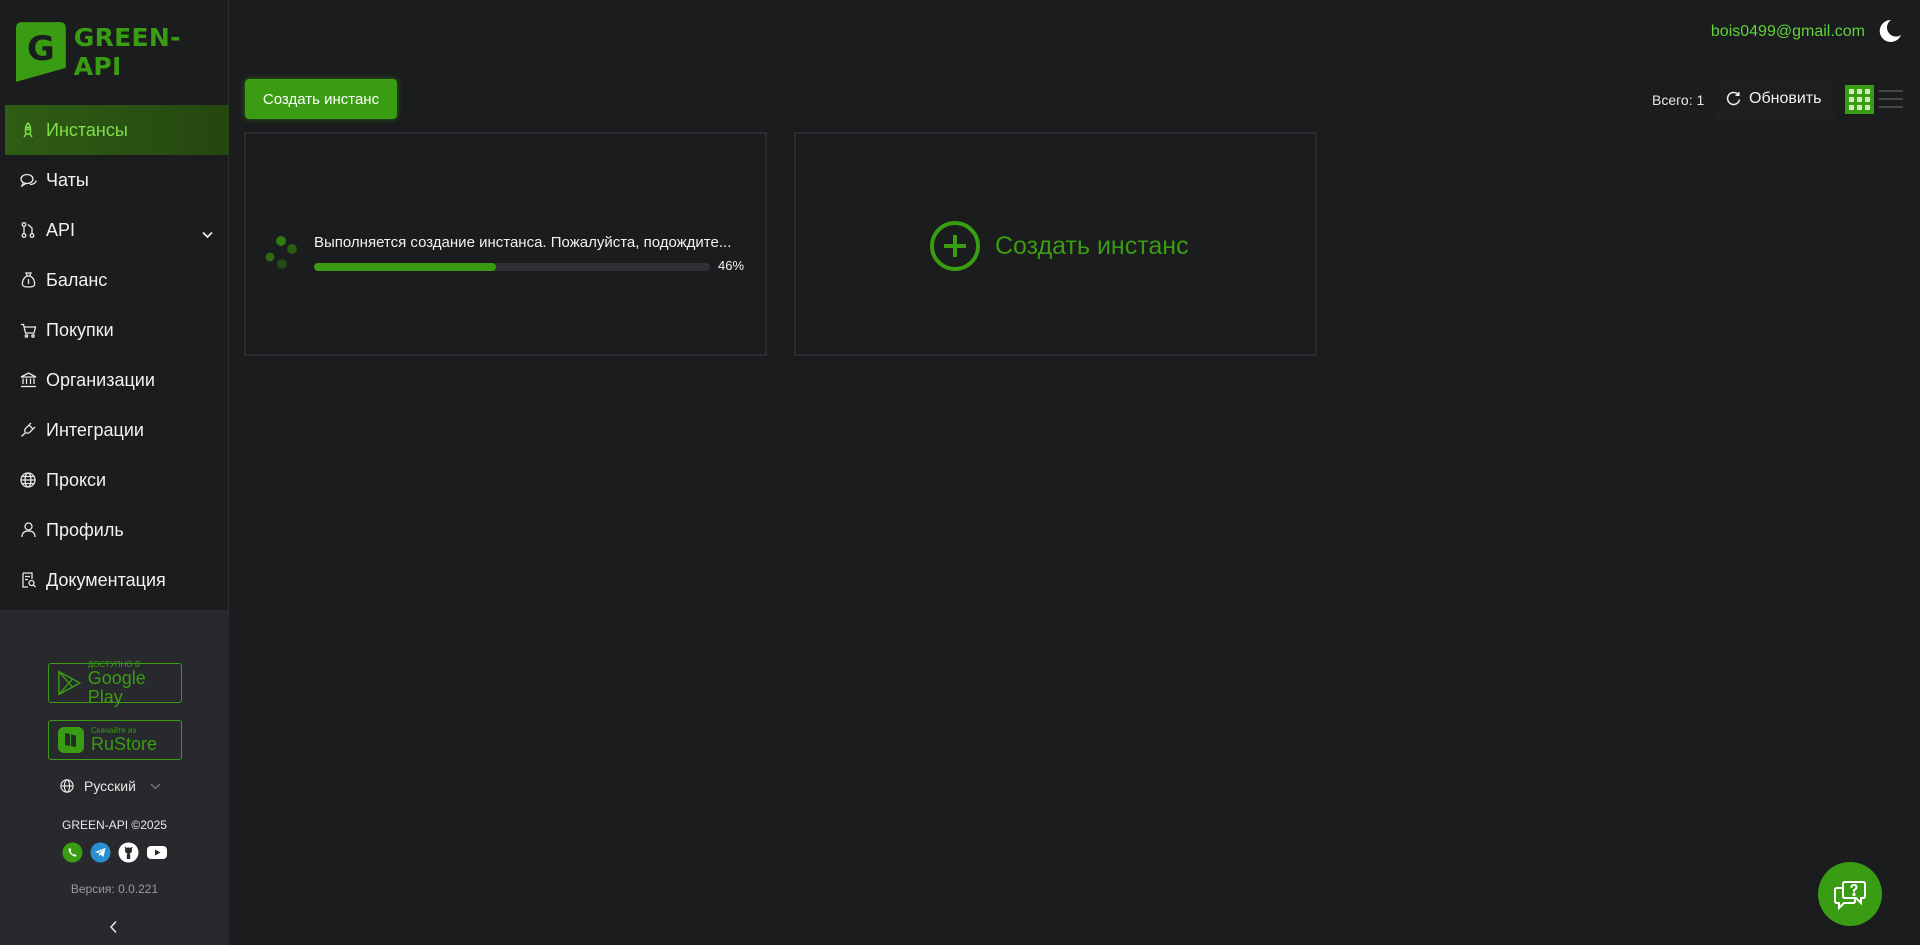 This screenshot has height=945, width=1920. I want to click on logo-text: GREEN-API, so click(127, 52).